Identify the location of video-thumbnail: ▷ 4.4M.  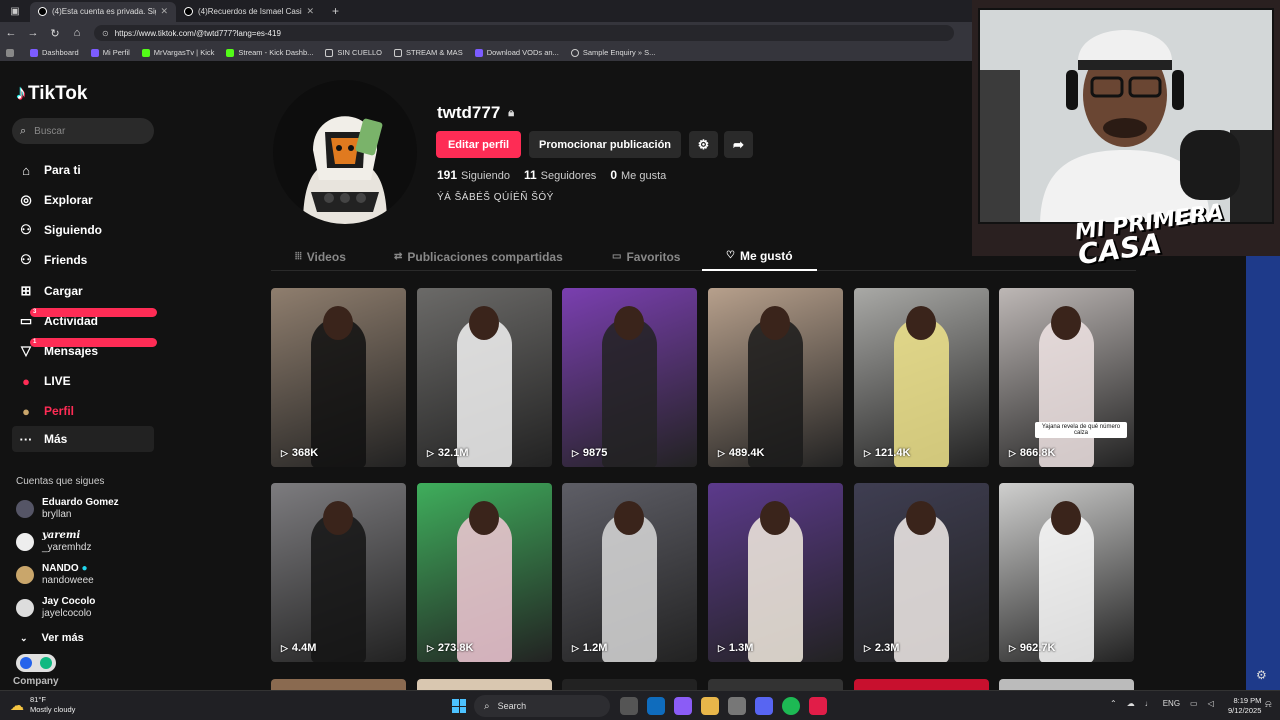
(338, 572).